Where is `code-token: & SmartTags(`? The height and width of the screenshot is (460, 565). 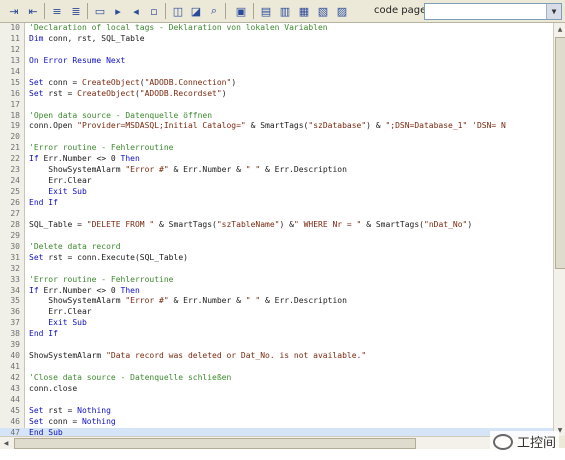
code-token: & SmartTags( is located at coordinates (185, 224).